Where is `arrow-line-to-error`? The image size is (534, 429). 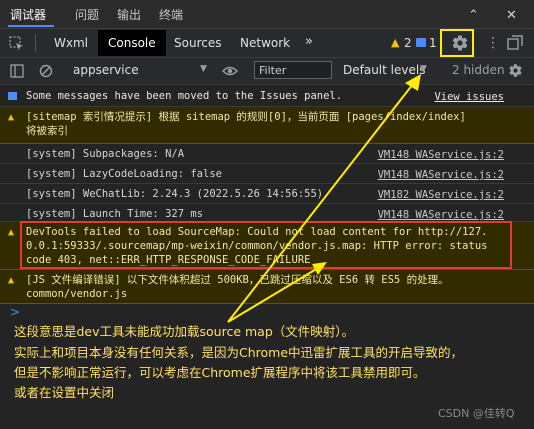 arrow-line-to-error is located at coordinates (273, 295).